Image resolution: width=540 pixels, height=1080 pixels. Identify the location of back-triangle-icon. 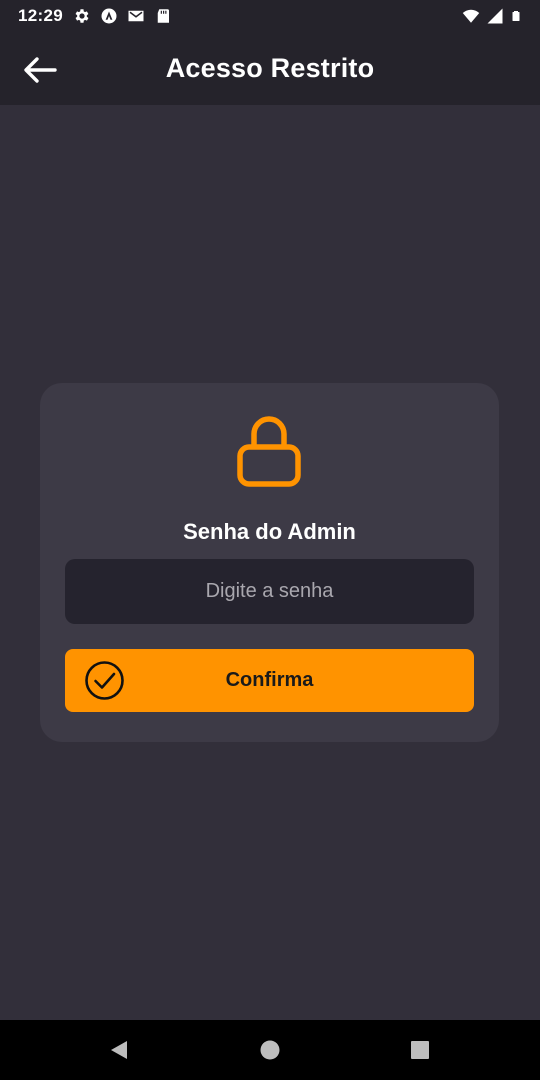
(119, 1050).